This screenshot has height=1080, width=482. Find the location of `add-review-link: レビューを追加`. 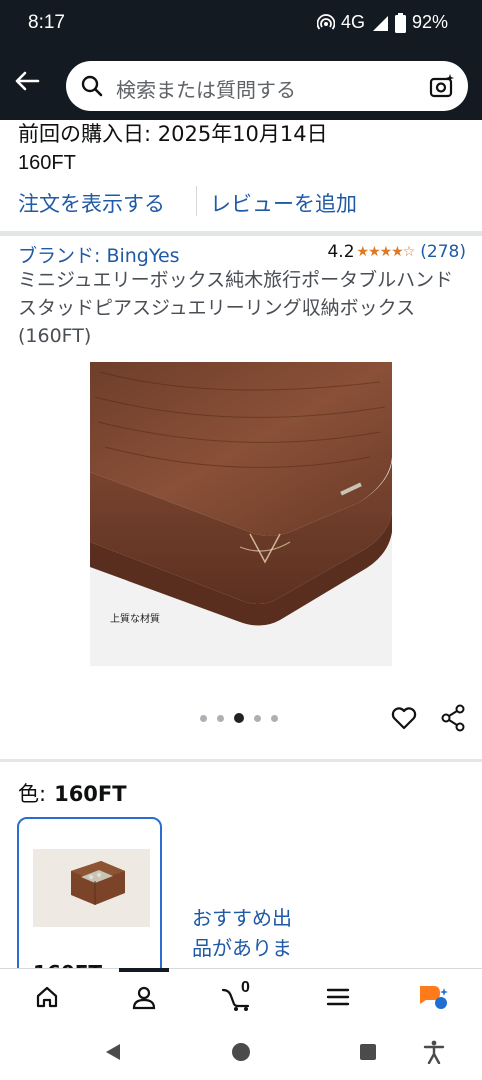

add-review-link: レビューを追加 is located at coordinates (283, 203).